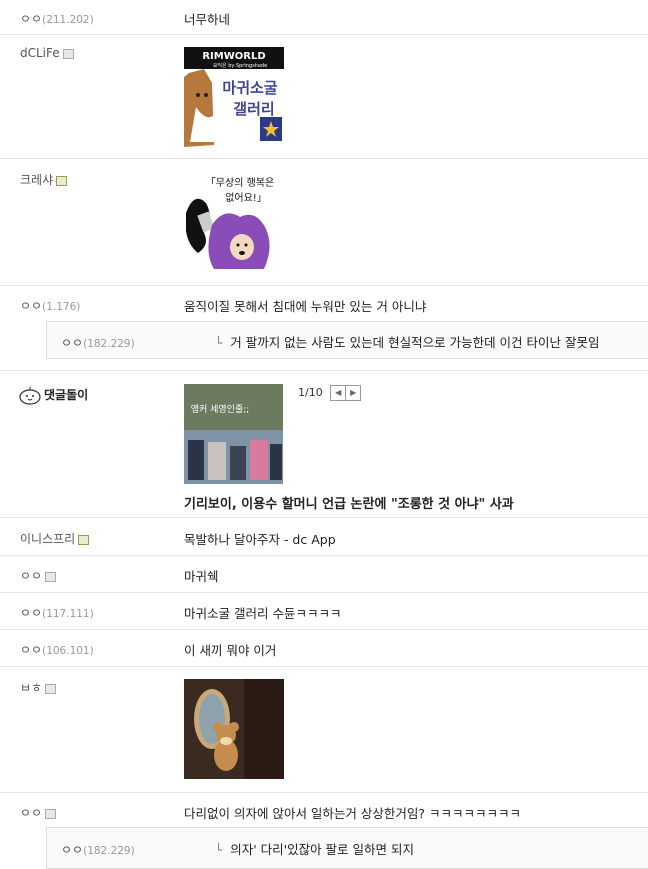  Describe the element at coordinates (353, 813) in the screenshot. I see `comment-text: 다리없이 의자에 앉아서 일하는거 상상한거임? ㅋㅋㅋㅋㅋㅋㅋㅋ` at that location.